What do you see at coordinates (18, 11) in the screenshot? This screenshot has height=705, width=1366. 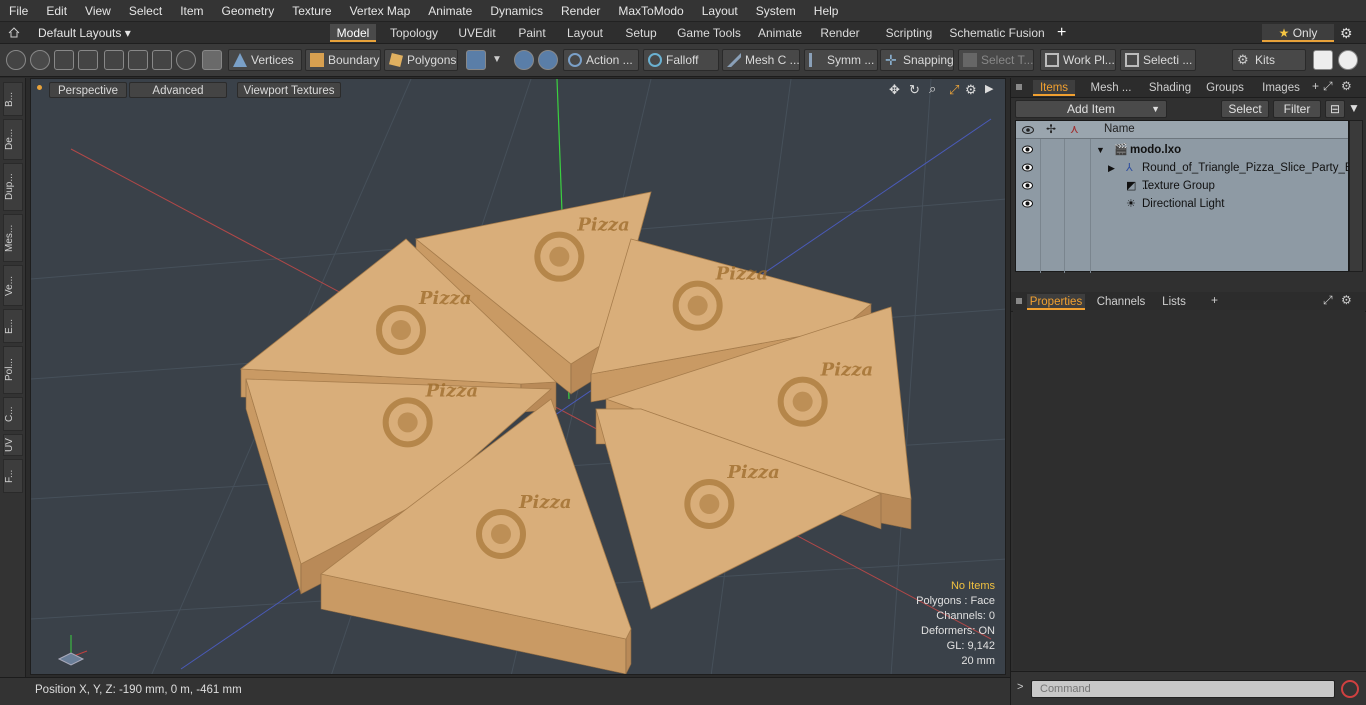 I see `menu-item-file: File` at bounding box center [18, 11].